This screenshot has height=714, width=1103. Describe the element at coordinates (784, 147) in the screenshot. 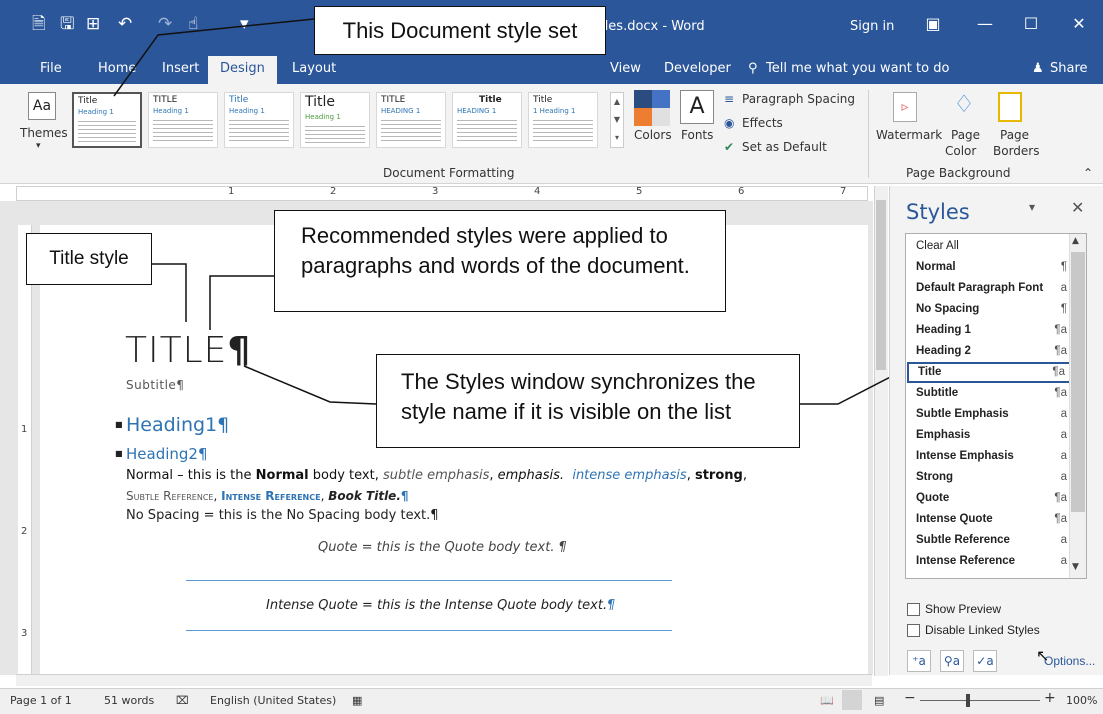

I see `set-as-default-button: Set as Default` at that location.